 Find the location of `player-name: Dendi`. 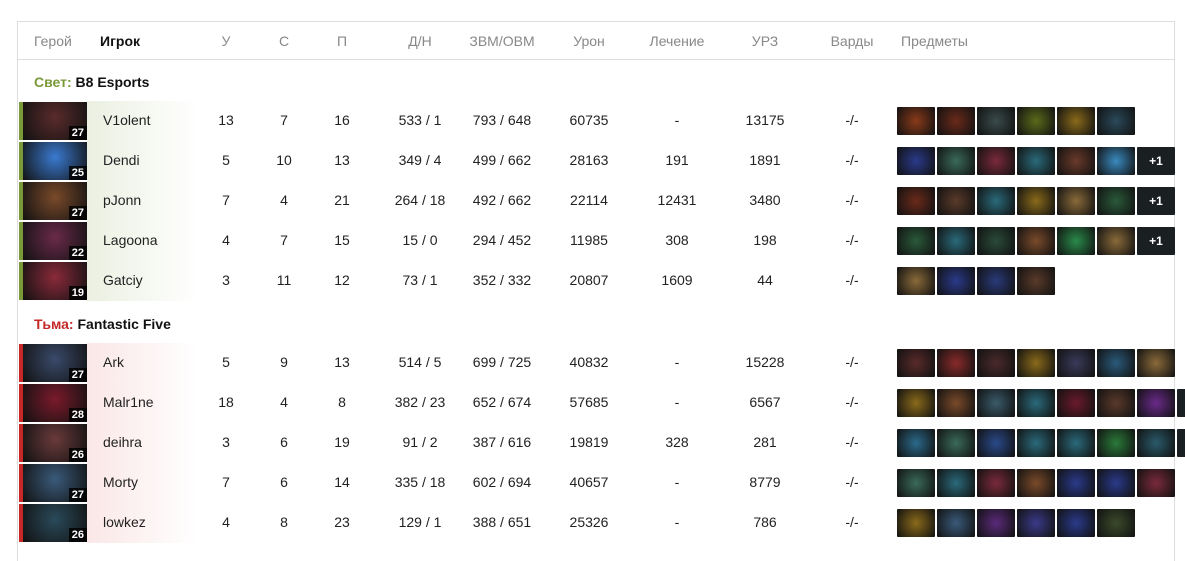

player-name: Dendi is located at coordinates (121, 160).